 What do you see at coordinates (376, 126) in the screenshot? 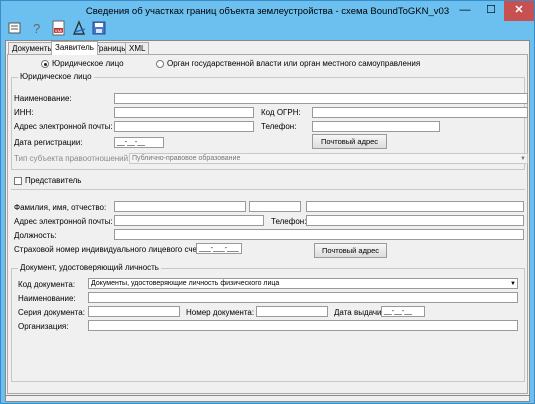
I see `phone-field` at bounding box center [376, 126].